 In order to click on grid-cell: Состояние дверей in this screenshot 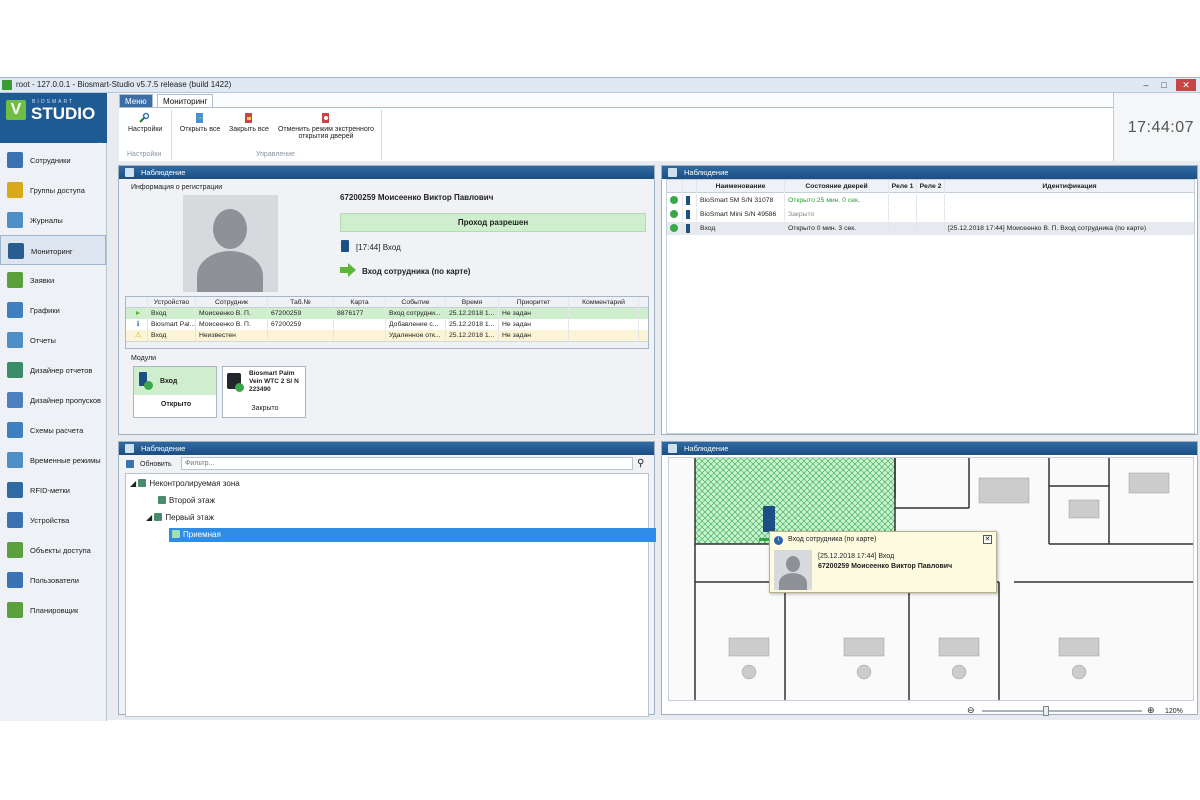, I will do `click(837, 186)`.